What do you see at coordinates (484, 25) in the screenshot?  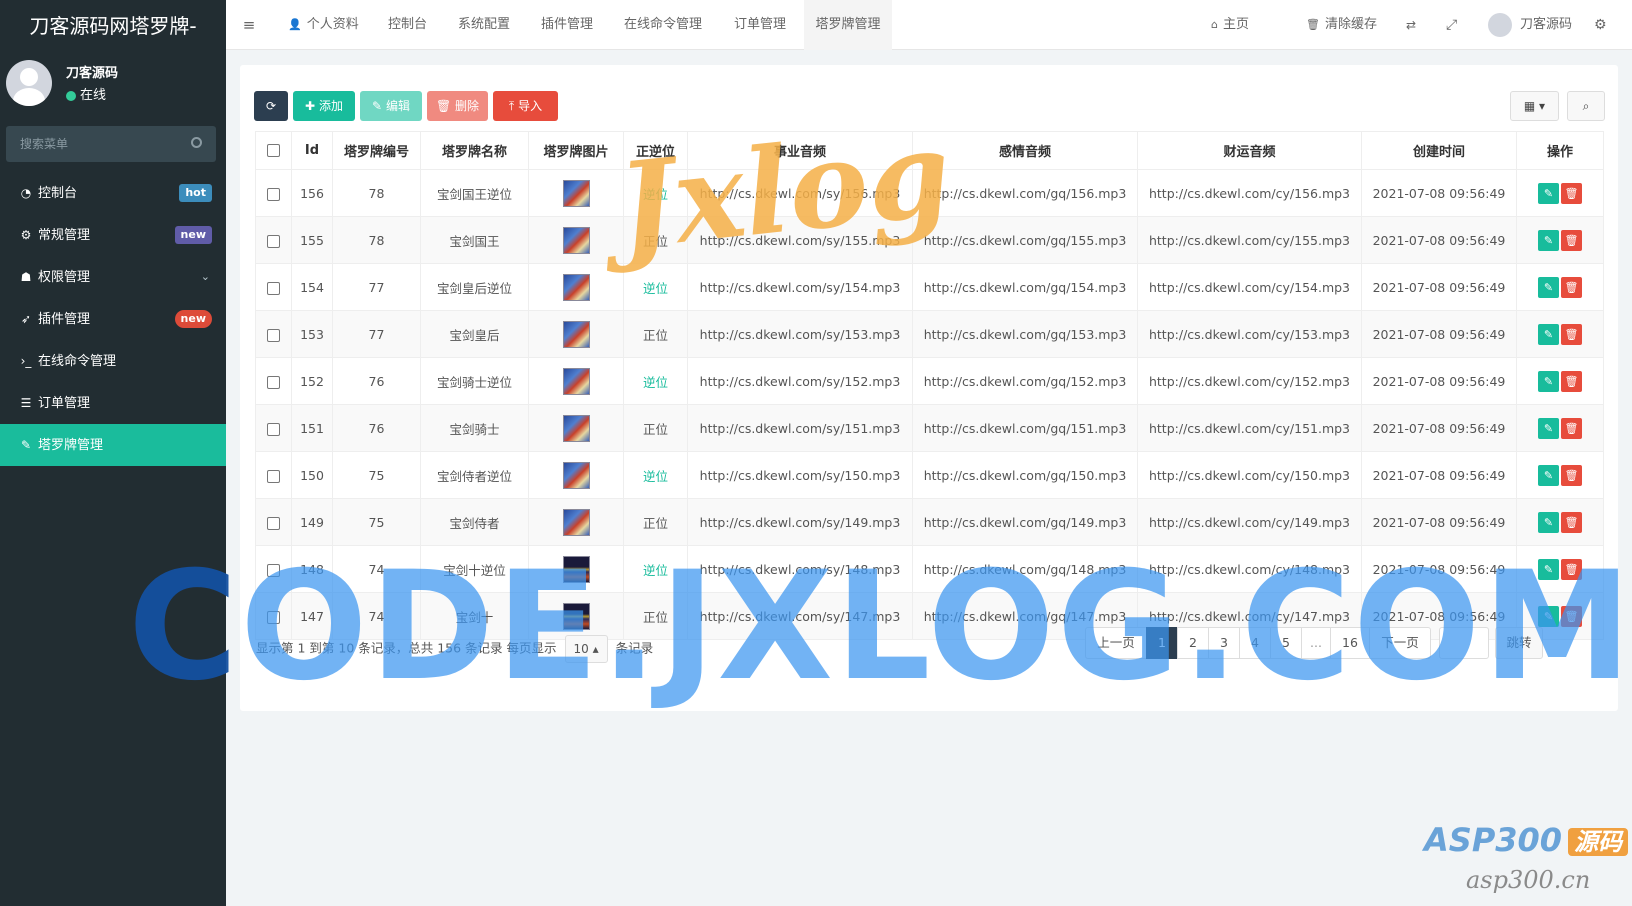 I see `tab-config: 系统配置` at bounding box center [484, 25].